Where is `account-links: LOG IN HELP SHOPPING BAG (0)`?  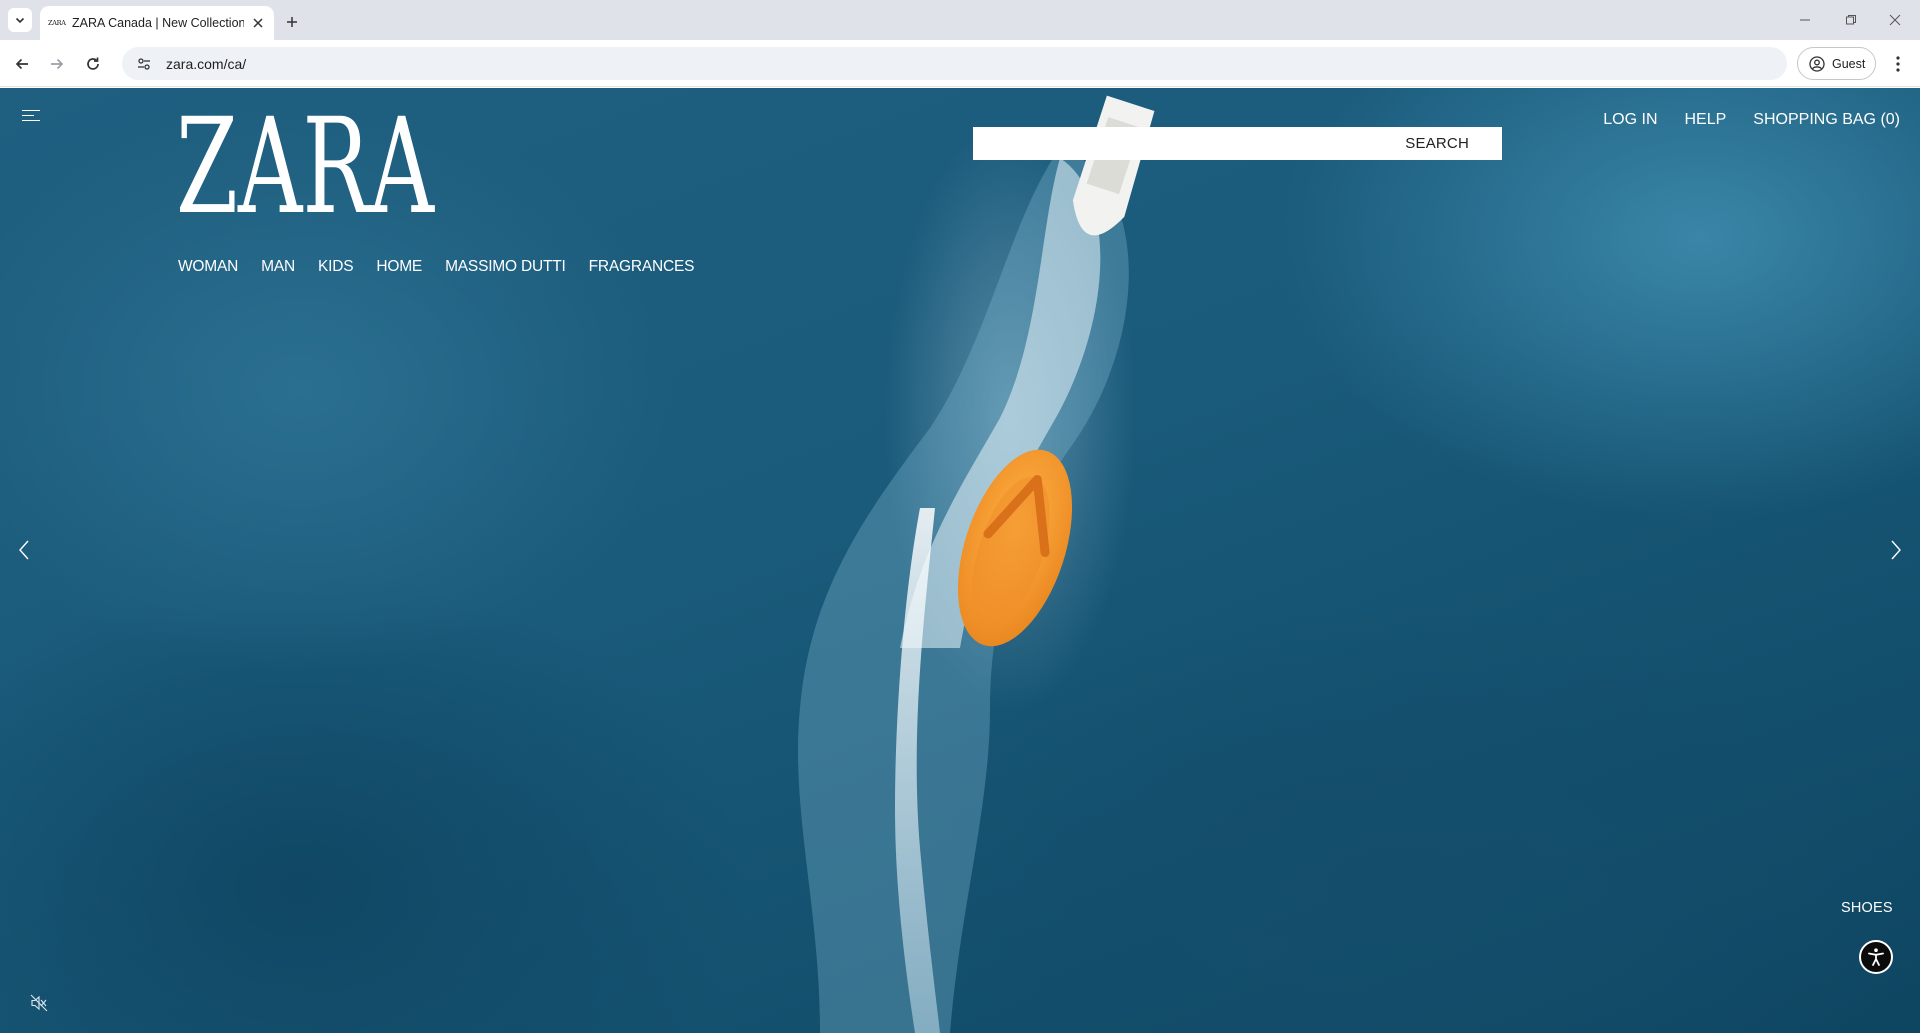 account-links: LOG IN HELP SHOPPING BAG (0) is located at coordinates (1738, 120).